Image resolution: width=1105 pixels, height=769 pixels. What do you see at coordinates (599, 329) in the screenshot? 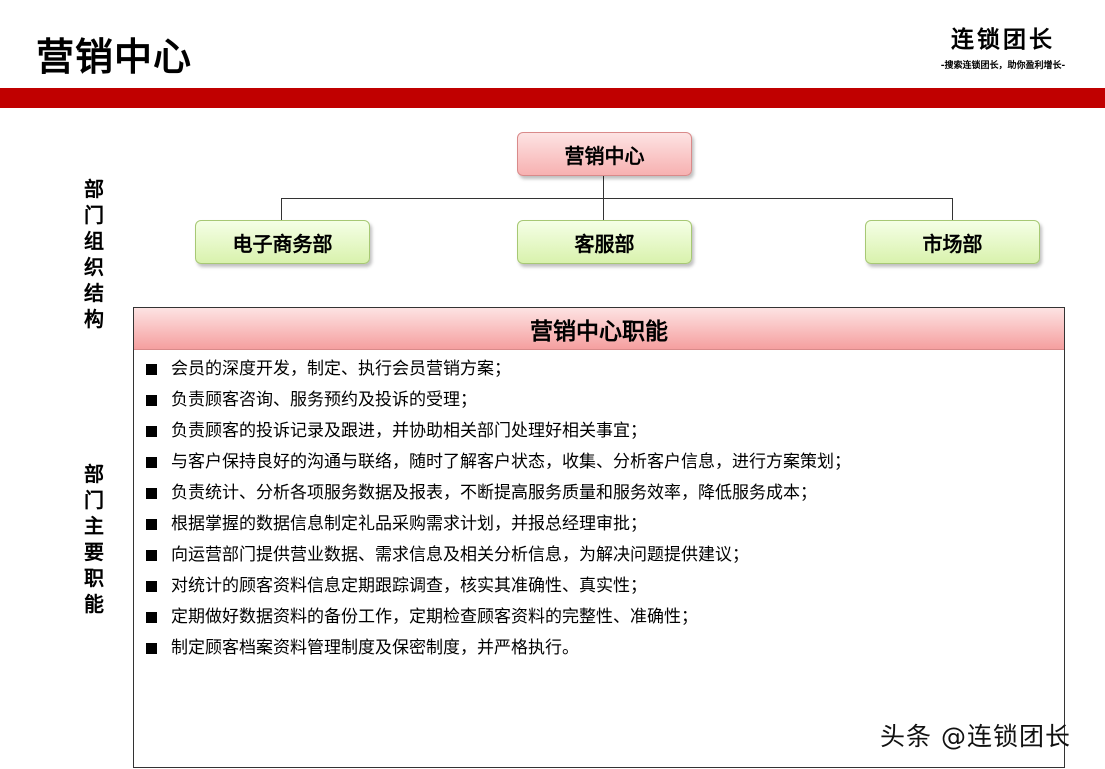
I see `duties-title: 营销中心职能` at bounding box center [599, 329].